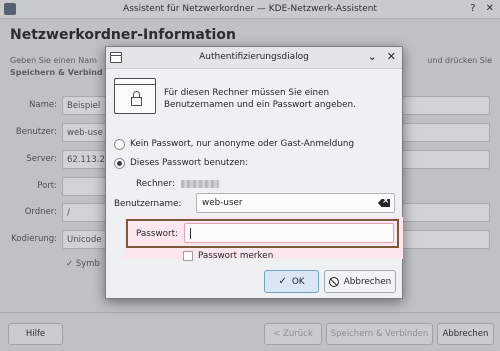  Describe the element at coordinates (282, 281) in the screenshot. I see `checkmark-icon: ✓` at that location.